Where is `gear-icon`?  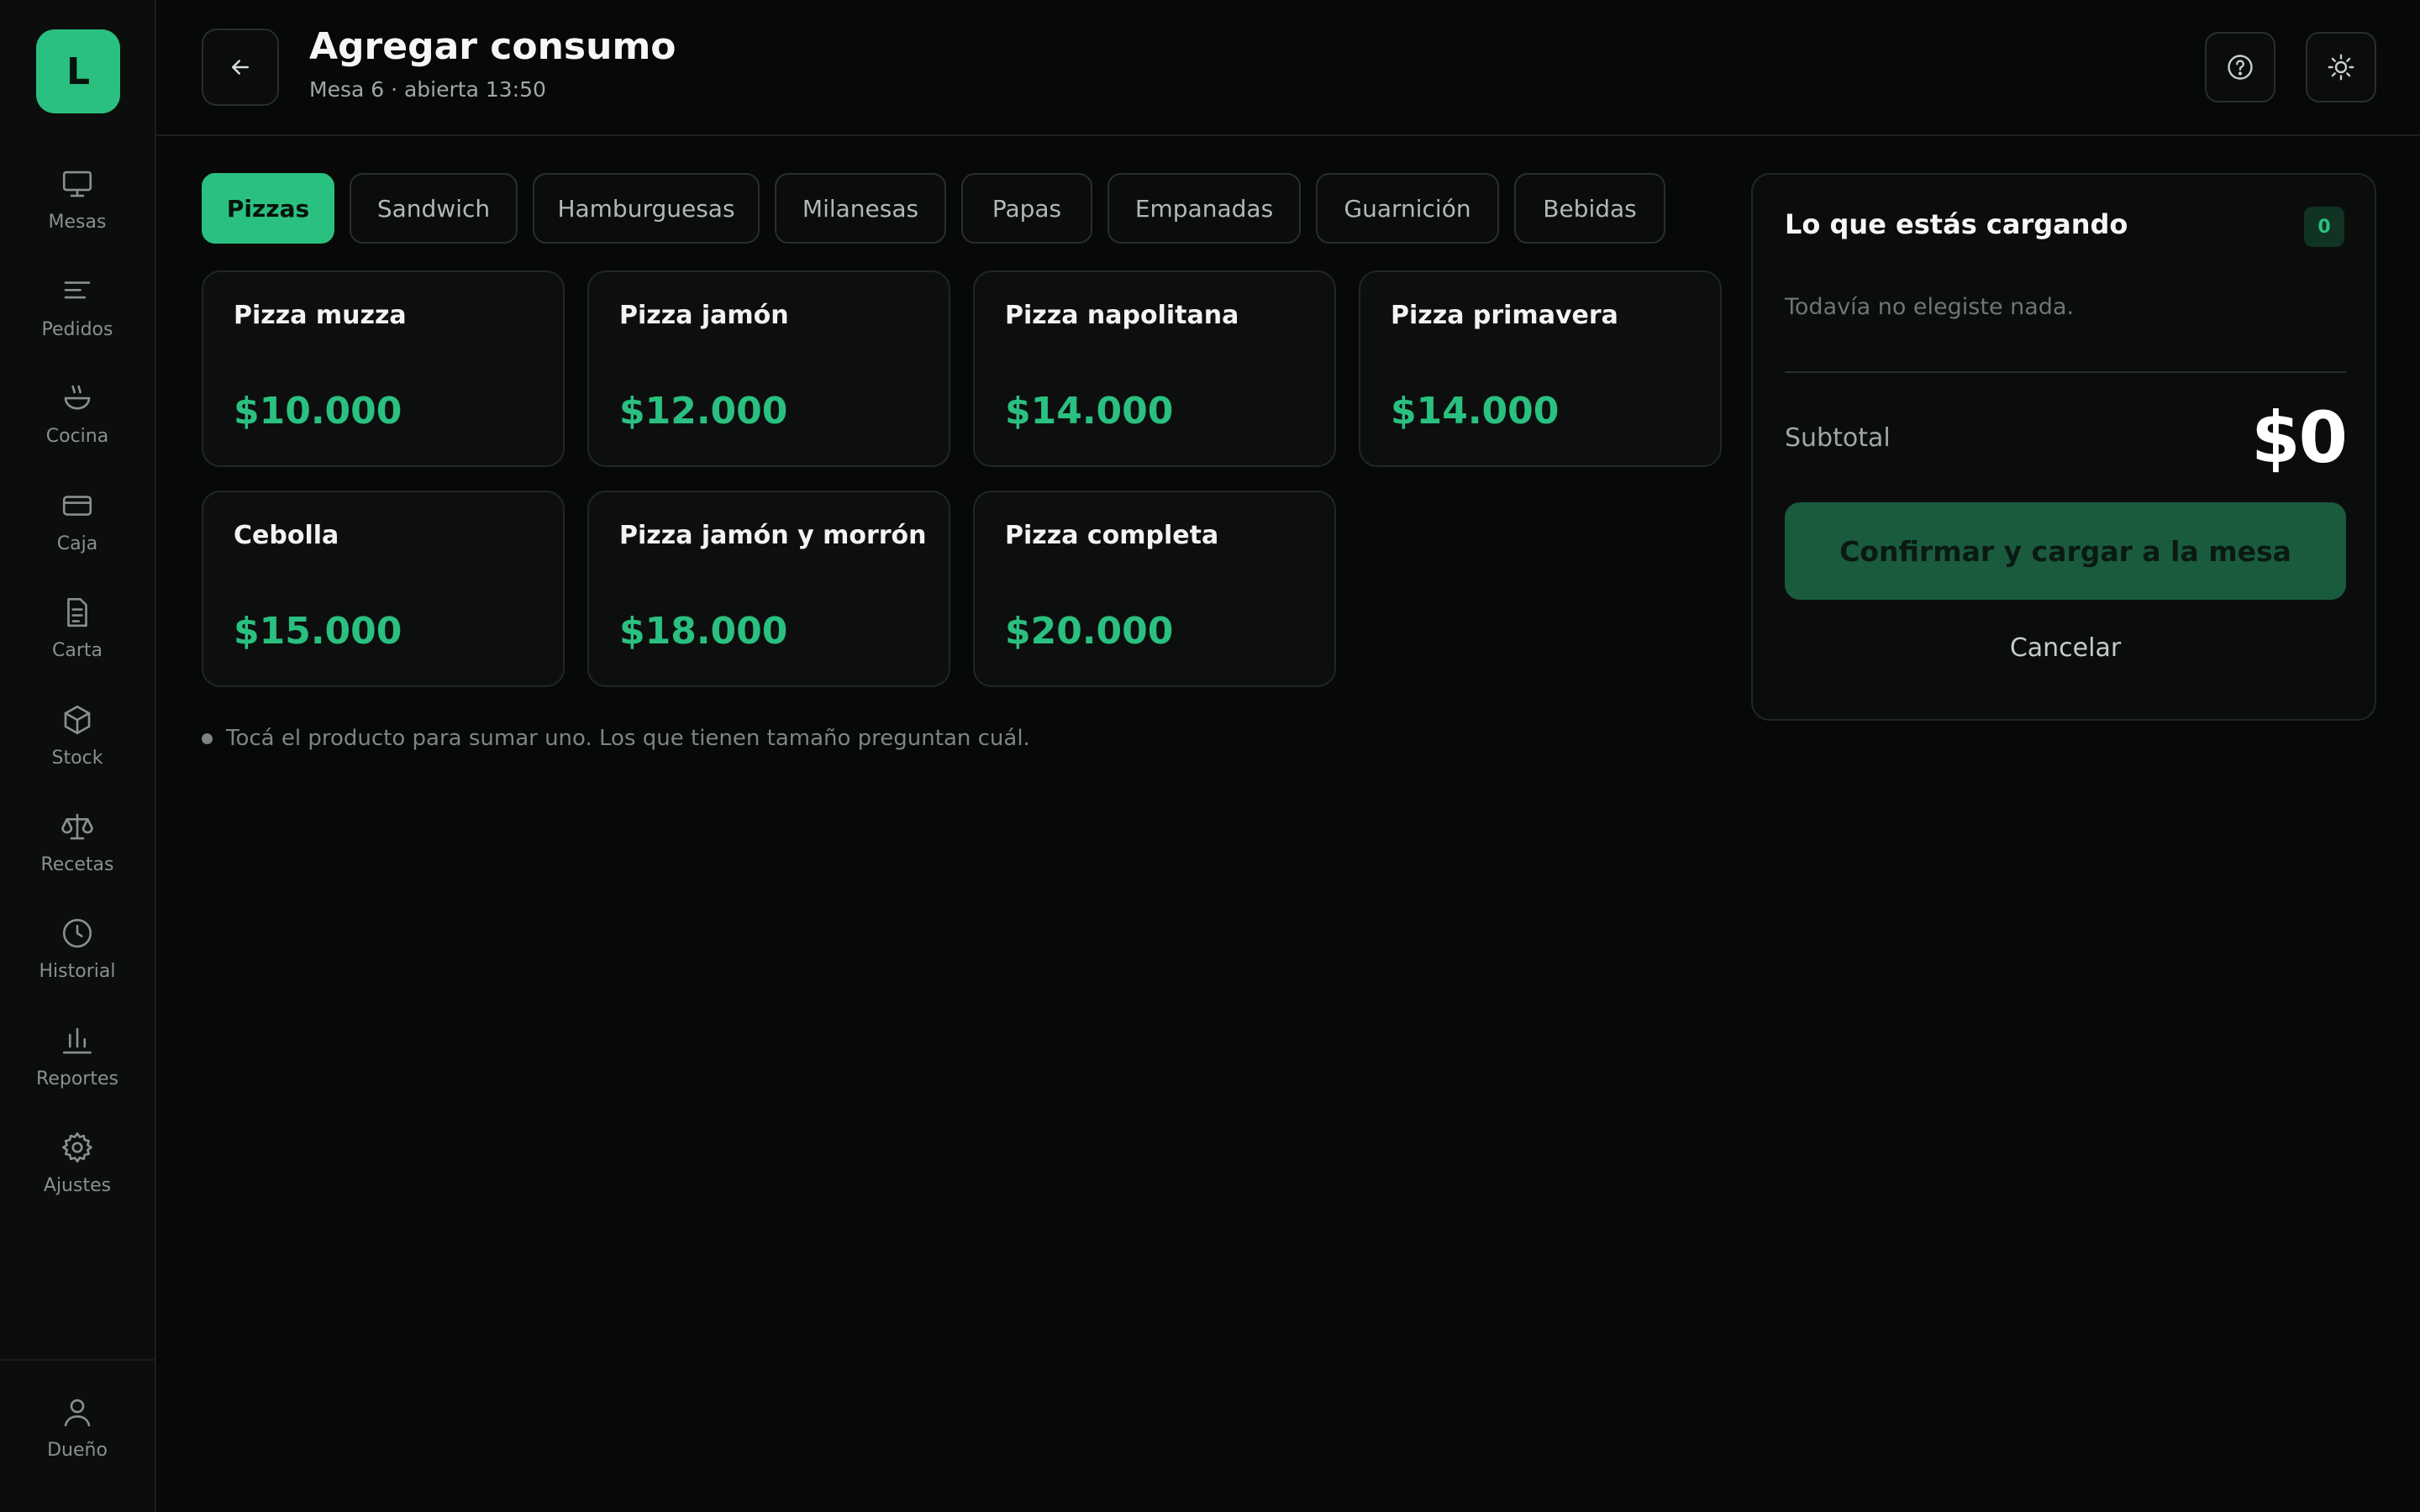
gear-icon is located at coordinates (77, 1147).